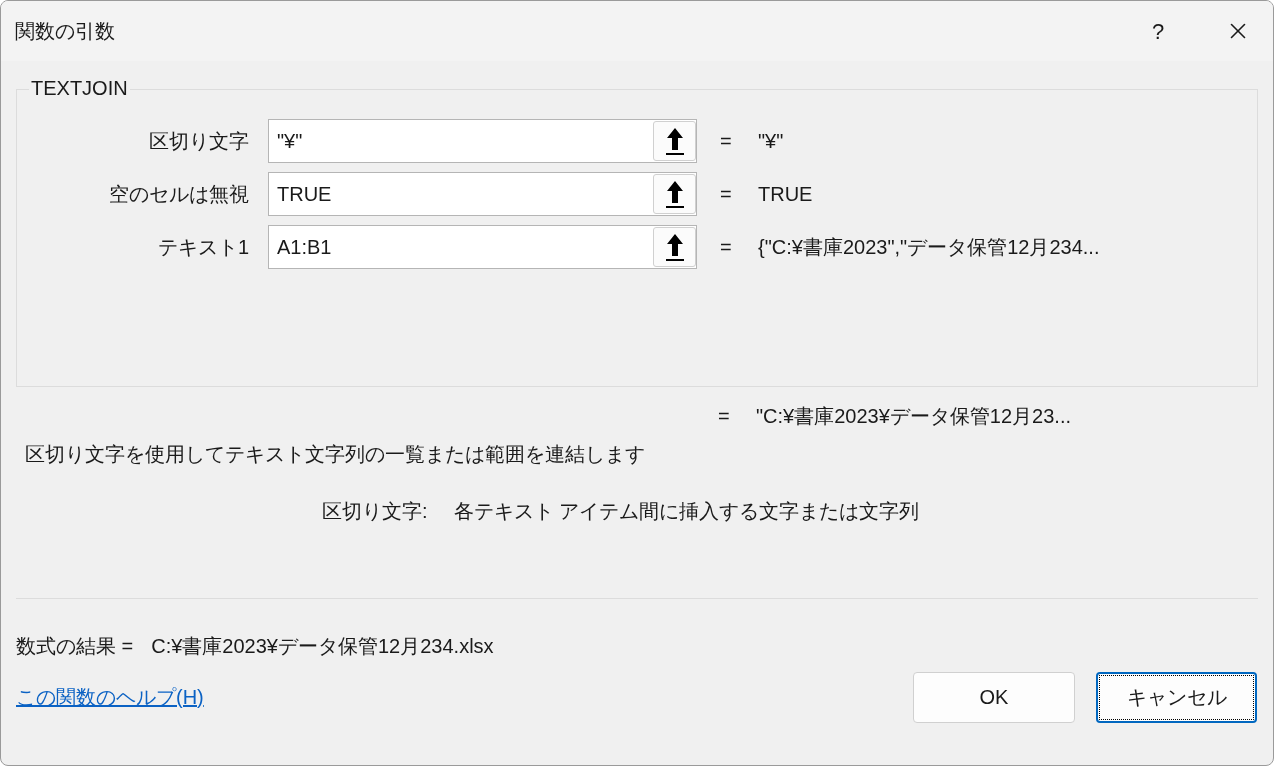 The height and width of the screenshot is (766, 1274). I want to click on argument-result: TRUE, so click(785, 194).